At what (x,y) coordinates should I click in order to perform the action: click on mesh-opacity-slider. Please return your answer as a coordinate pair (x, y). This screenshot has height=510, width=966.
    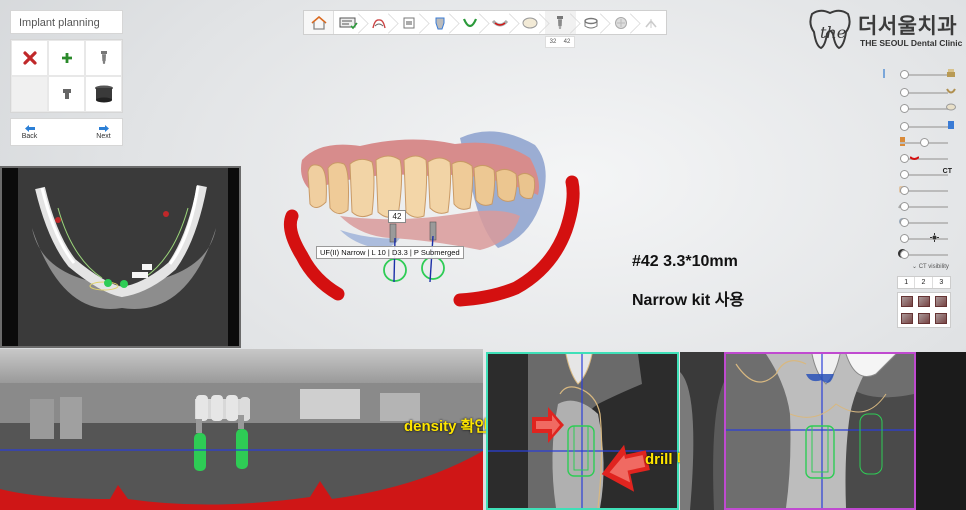
    Looking at the image, I should click on (904, 222).